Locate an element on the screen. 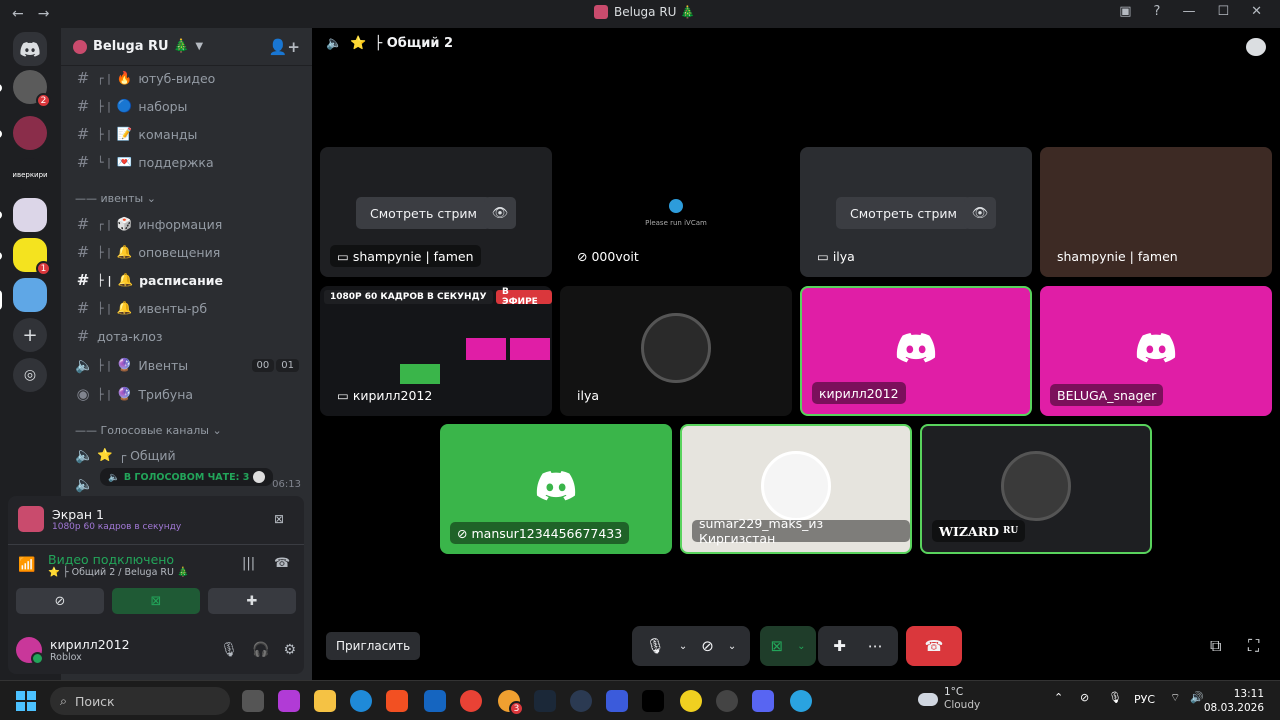 Image resolution: width=1280 pixels, height=720 pixels. minimize-button: — is located at coordinates (1188, 11).